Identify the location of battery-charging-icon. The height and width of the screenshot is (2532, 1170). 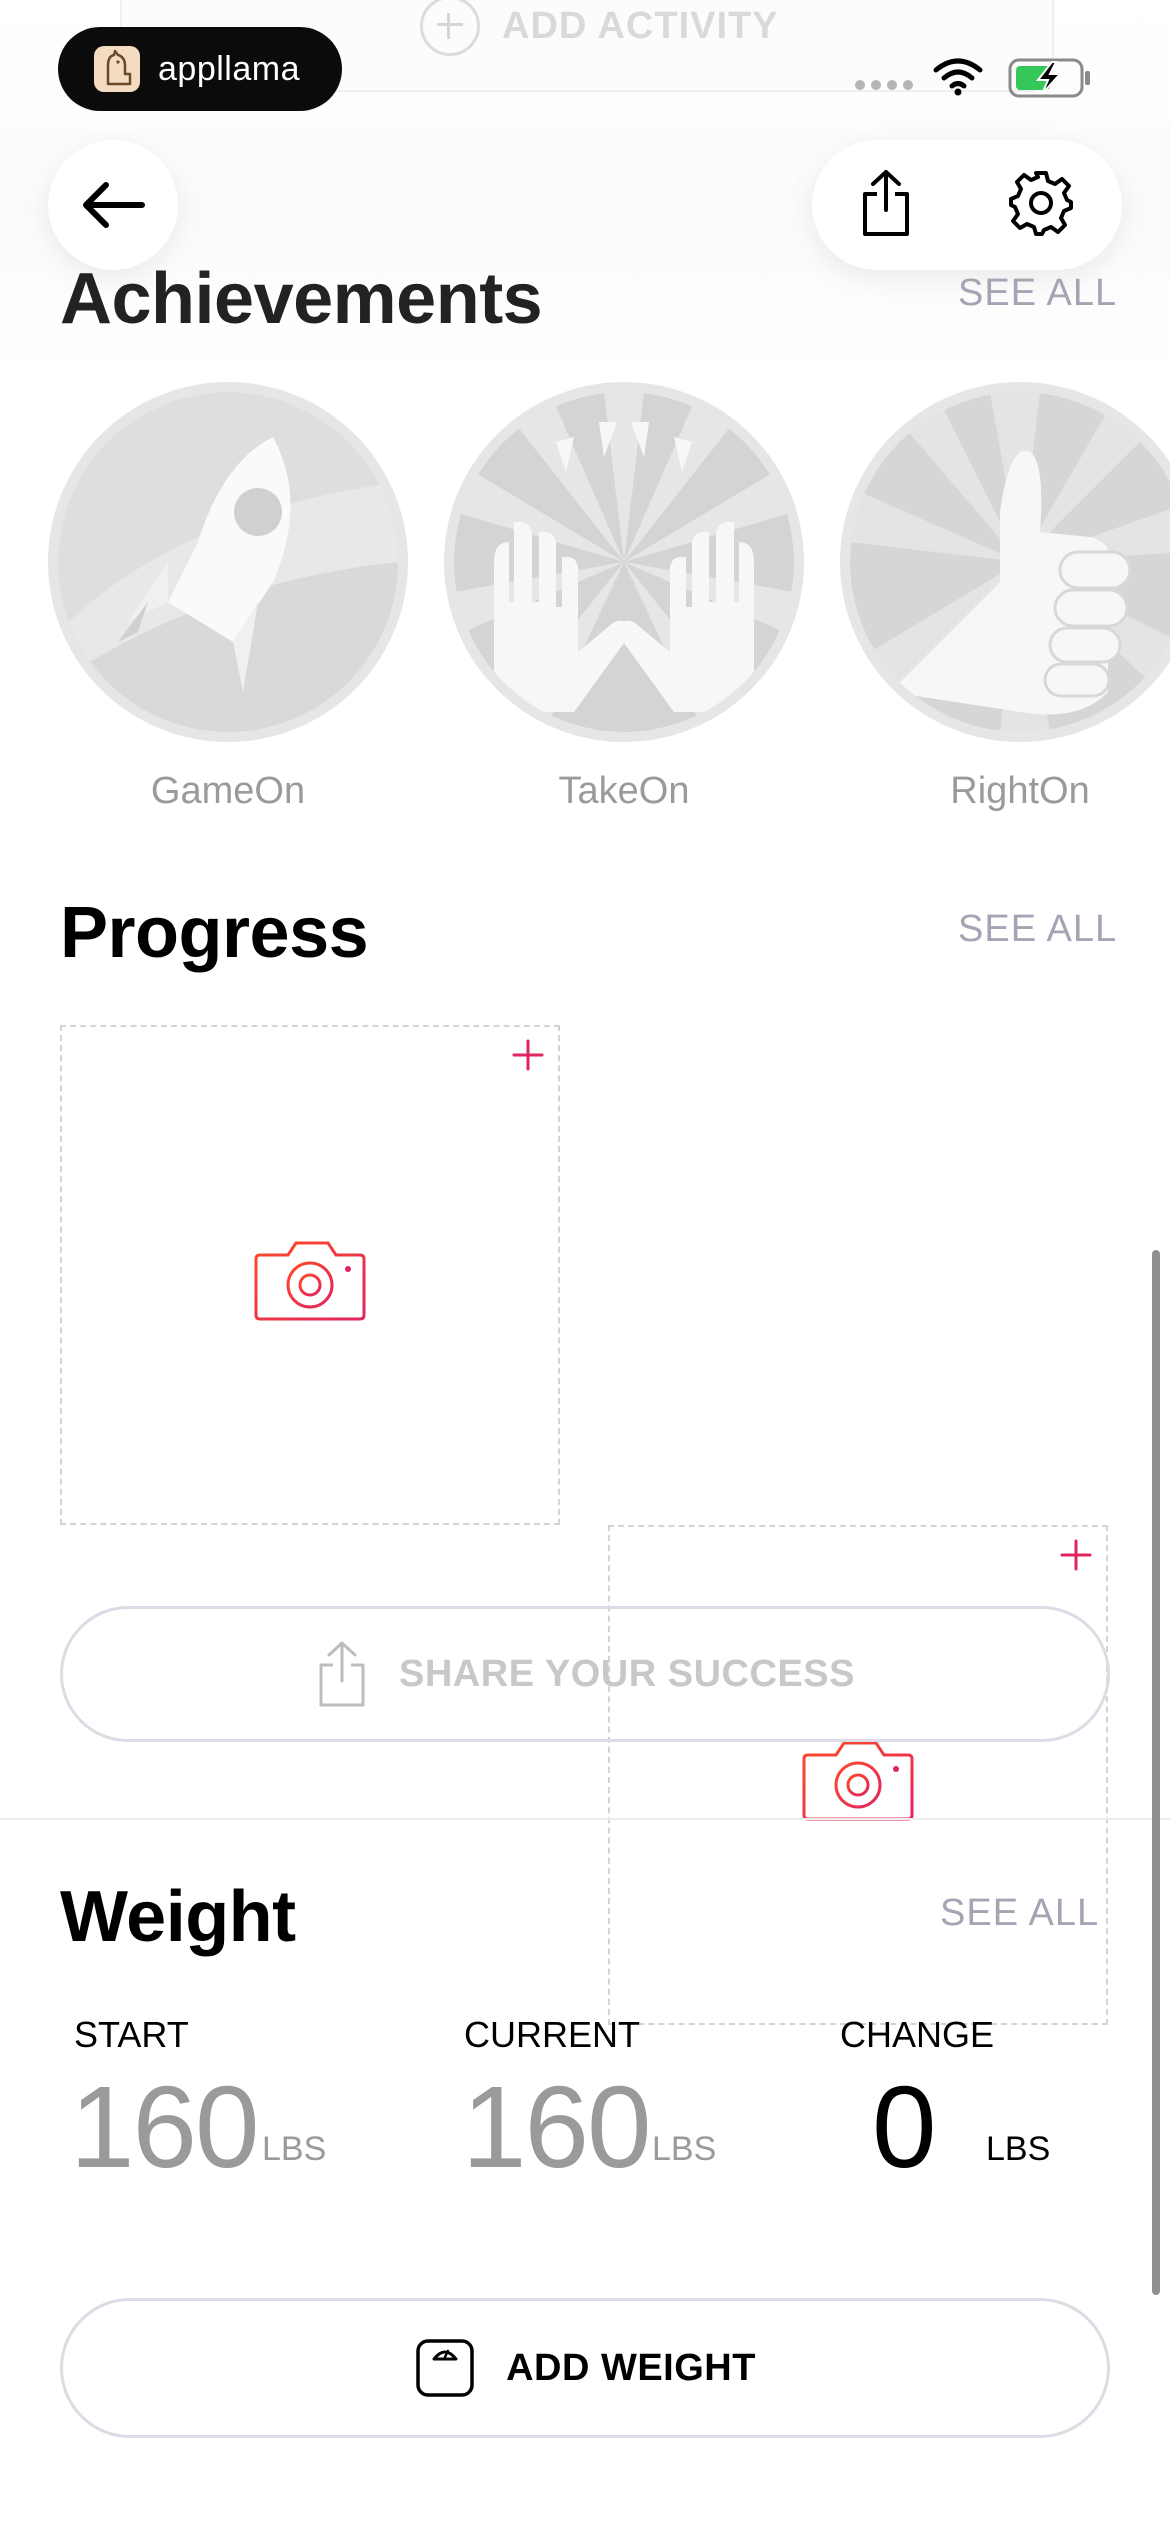
(1049, 78).